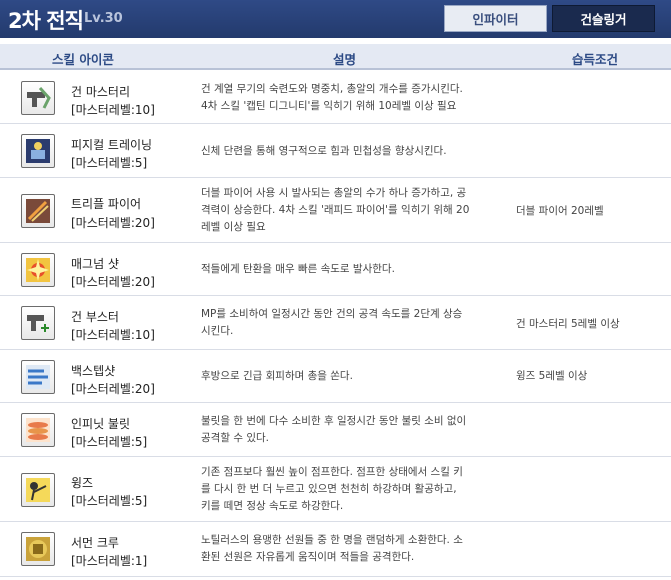 Image resolution: width=671 pixels, height=580 pixels. What do you see at coordinates (552, 376) in the screenshot?
I see `skill-condition: 윙즈 5레벨 이상` at bounding box center [552, 376].